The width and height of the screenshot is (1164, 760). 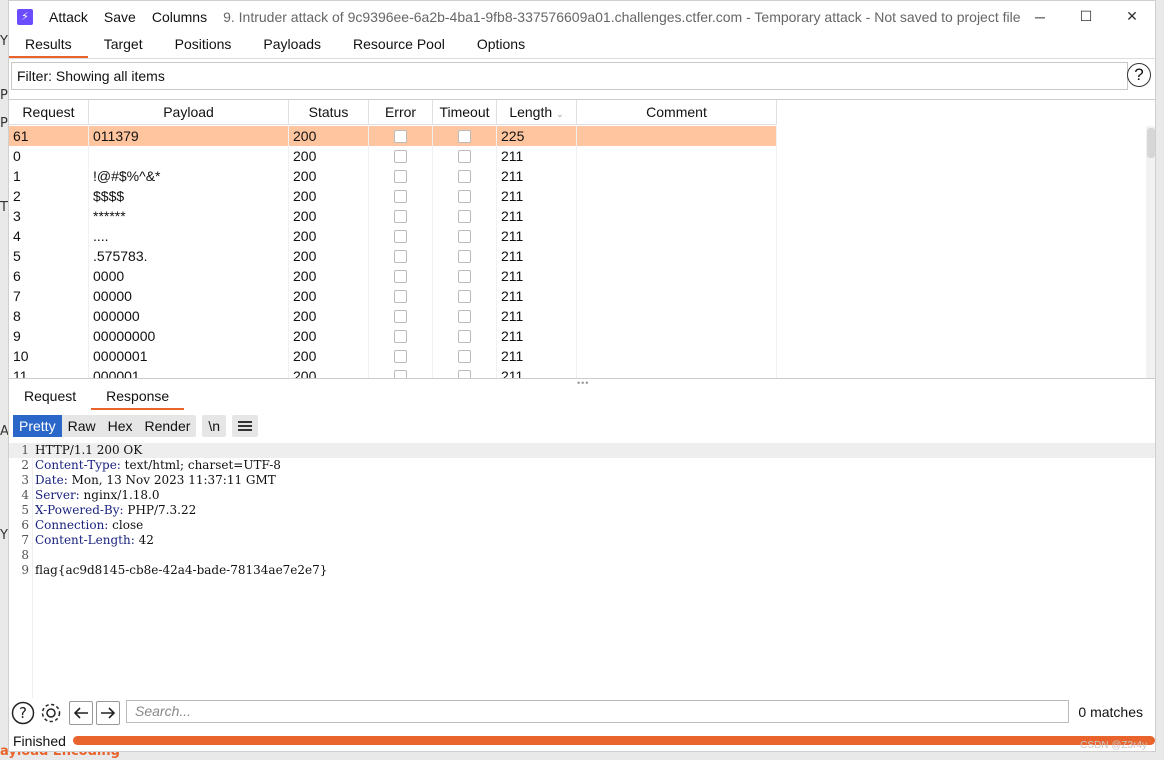 What do you see at coordinates (393, 356) in the screenshot?
I see `table-row: 10 0000001 200 211` at bounding box center [393, 356].